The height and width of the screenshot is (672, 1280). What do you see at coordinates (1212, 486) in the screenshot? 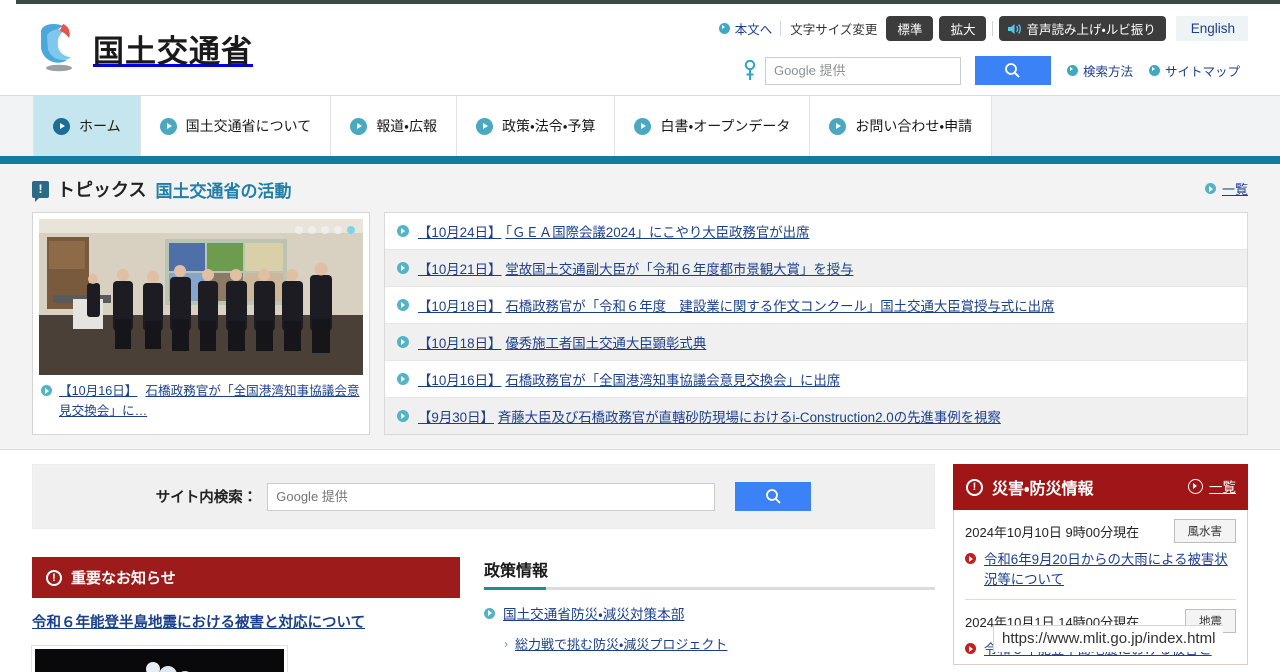
I see `disaster-list-all-link: 一覧` at bounding box center [1212, 486].